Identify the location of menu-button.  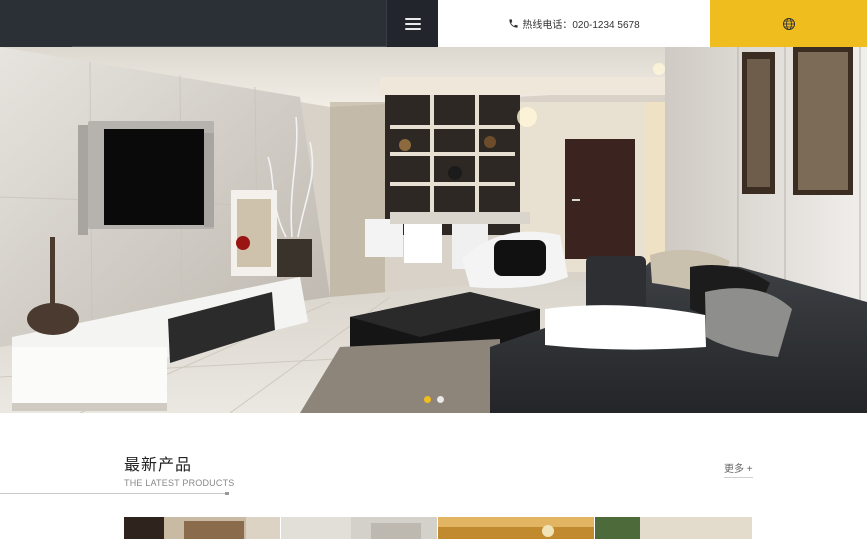
(412, 23).